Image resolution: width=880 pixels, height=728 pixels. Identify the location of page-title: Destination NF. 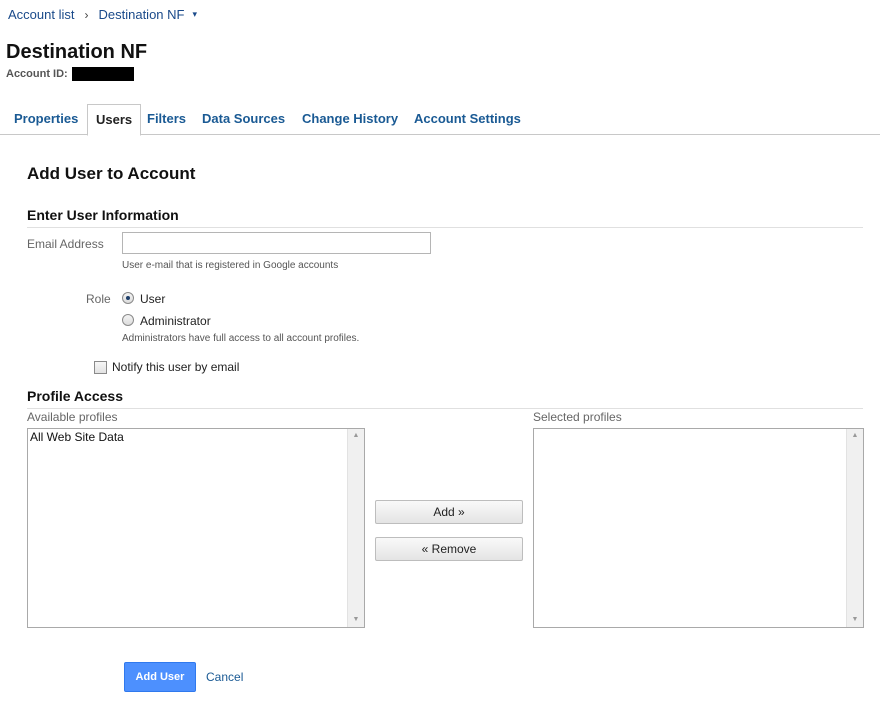
(77, 52).